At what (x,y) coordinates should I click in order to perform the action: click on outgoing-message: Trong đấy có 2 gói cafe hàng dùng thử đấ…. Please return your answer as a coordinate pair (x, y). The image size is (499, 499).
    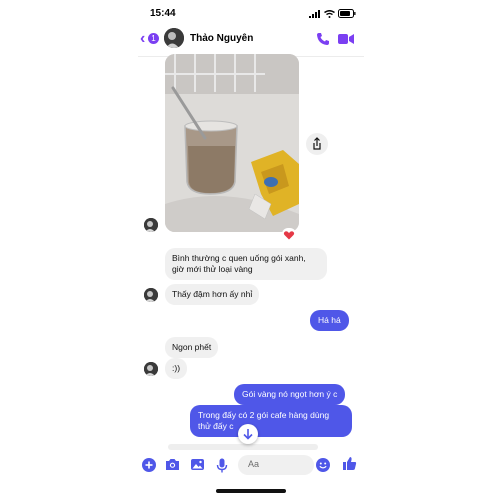
    Looking at the image, I should click on (271, 421).